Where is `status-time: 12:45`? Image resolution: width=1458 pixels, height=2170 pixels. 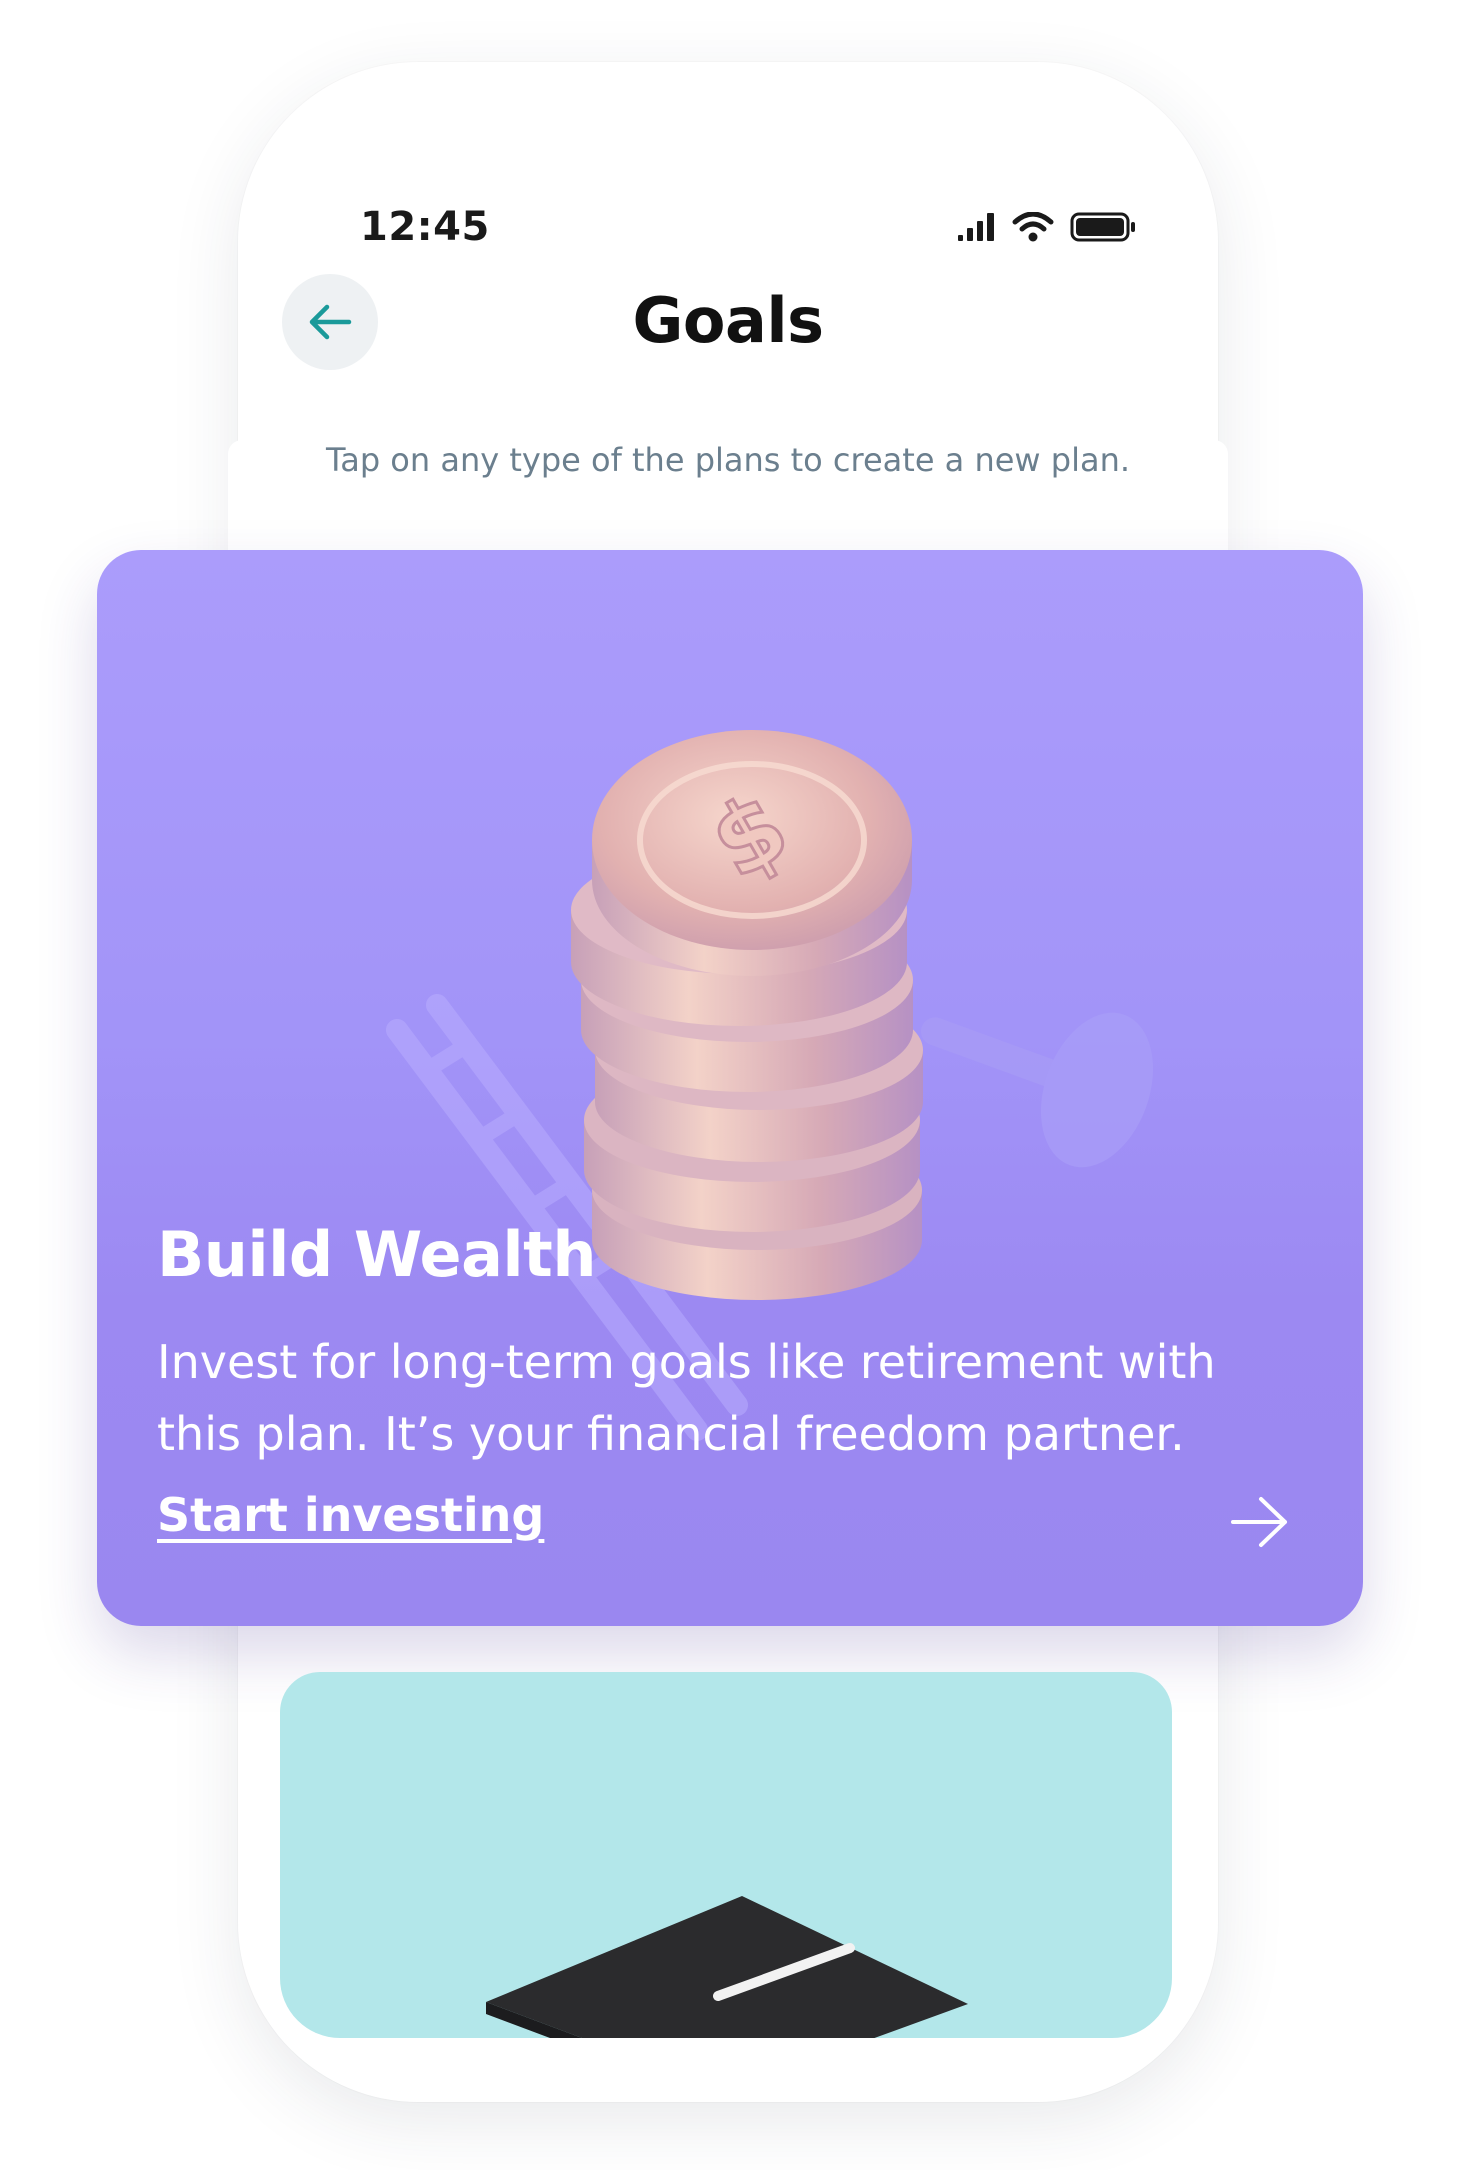 status-time: 12:45 is located at coordinates (425, 227).